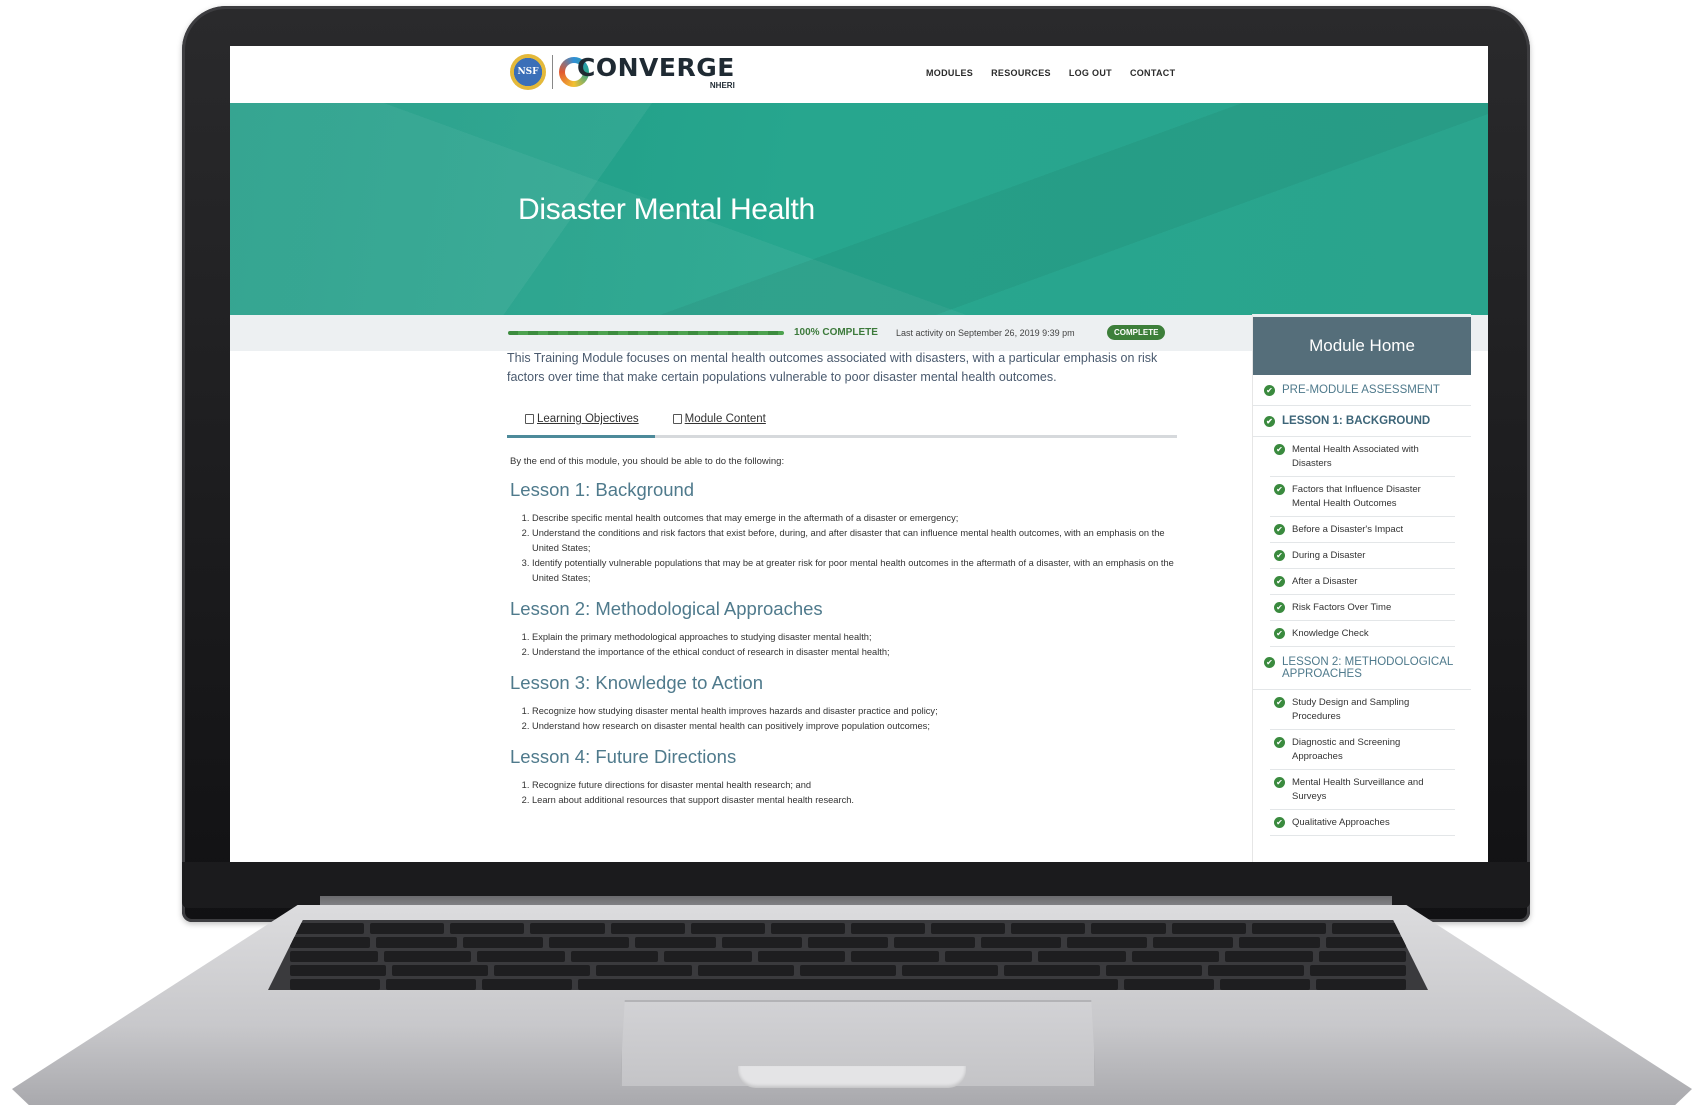 The width and height of the screenshot is (1692, 1109). I want to click on nav-link-modules: MODULES, so click(949, 73).